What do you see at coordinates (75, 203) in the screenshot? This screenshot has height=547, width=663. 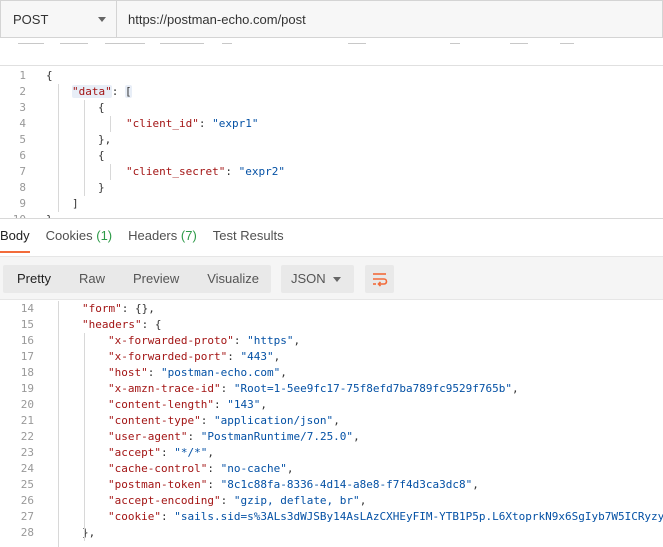 I see `code-token: ]` at bounding box center [75, 203].